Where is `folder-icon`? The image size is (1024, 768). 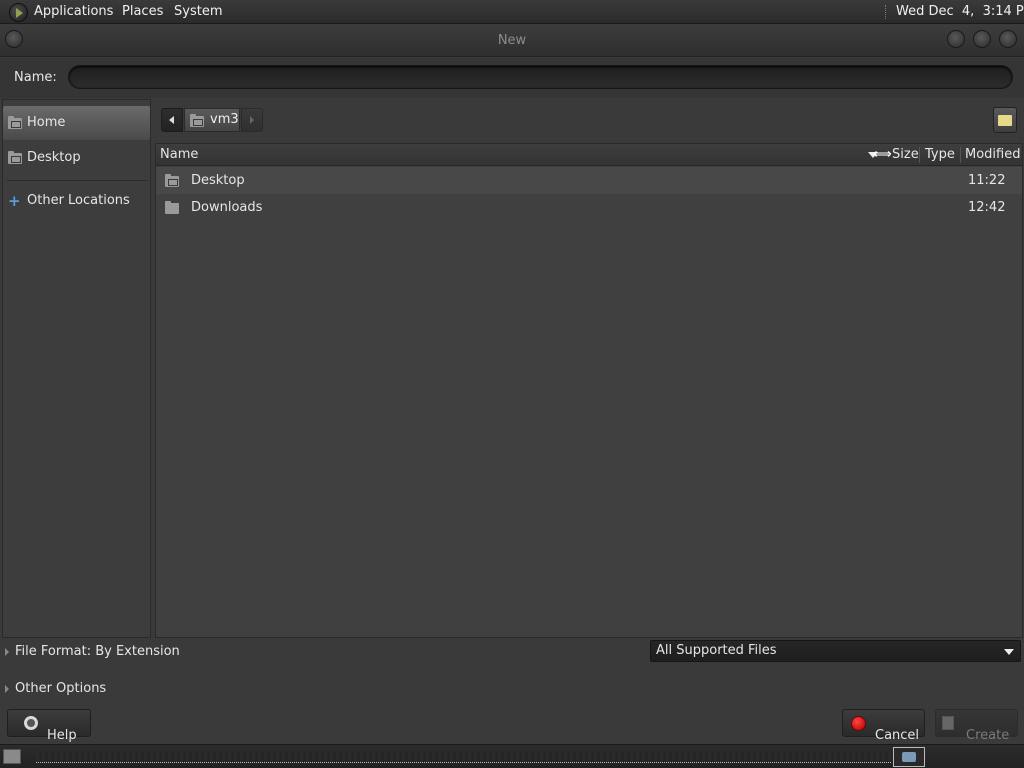 folder-icon is located at coordinates (172, 207).